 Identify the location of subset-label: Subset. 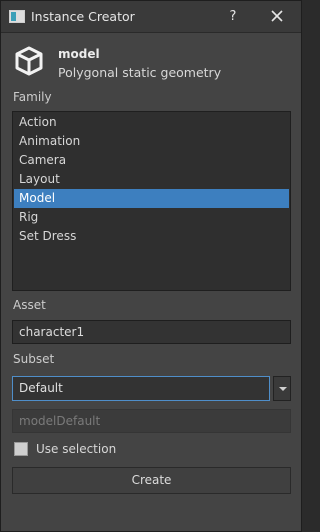
(34, 359).